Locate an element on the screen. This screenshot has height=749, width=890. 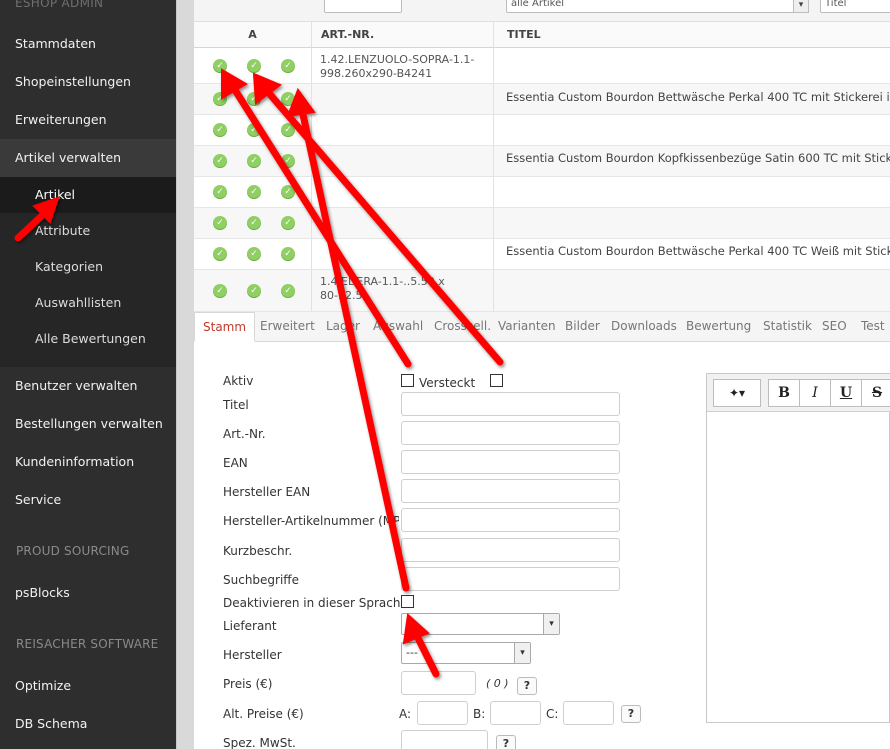
tab-bewertung: Bewertung is located at coordinates (718, 327).